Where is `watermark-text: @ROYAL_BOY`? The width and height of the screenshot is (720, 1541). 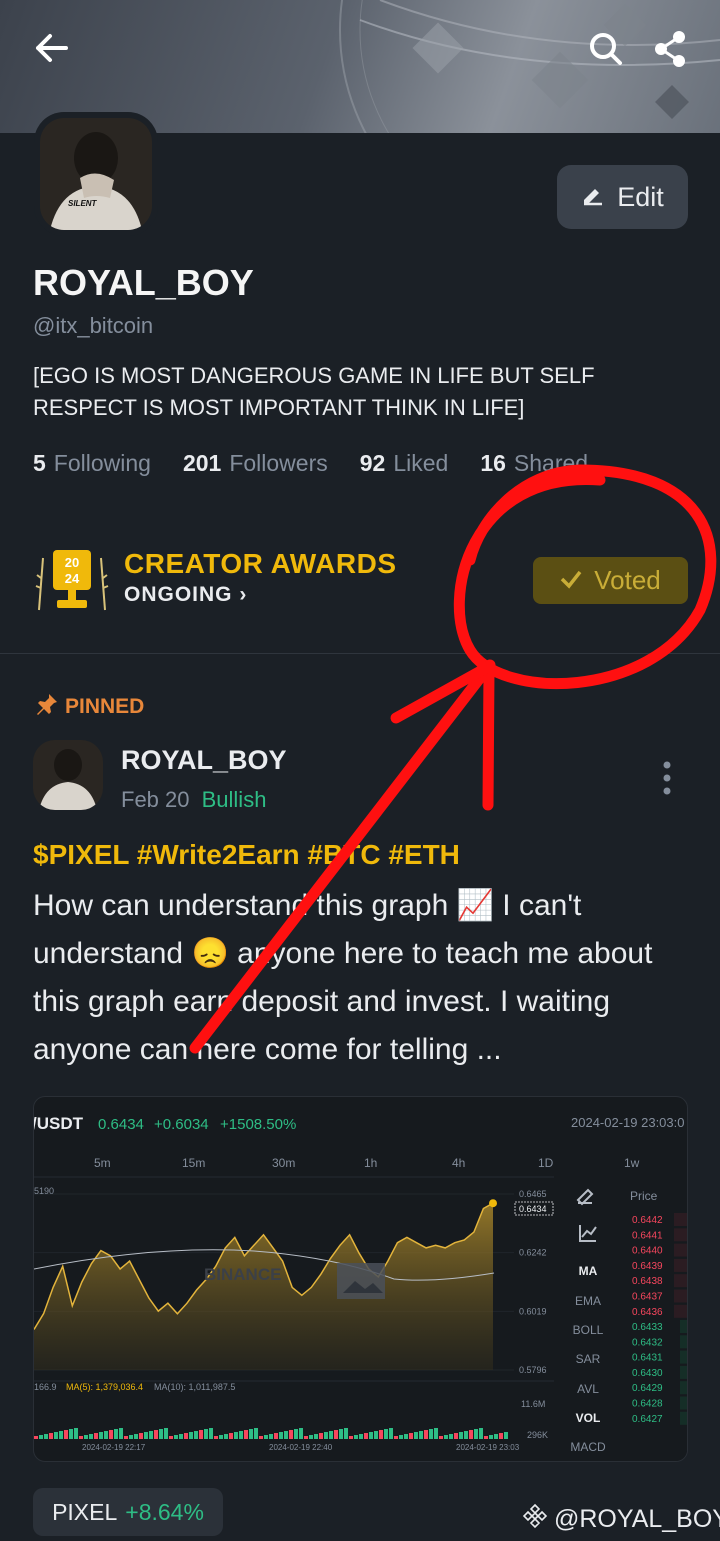
watermark-text: @ROYAL_BOY is located at coordinates (637, 1519).